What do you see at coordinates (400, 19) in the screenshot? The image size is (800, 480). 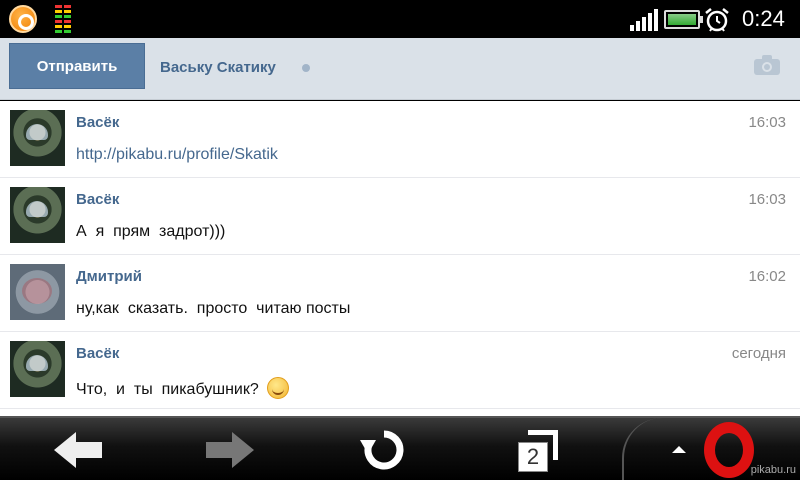 I see `status-bar: 0:24` at bounding box center [400, 19].